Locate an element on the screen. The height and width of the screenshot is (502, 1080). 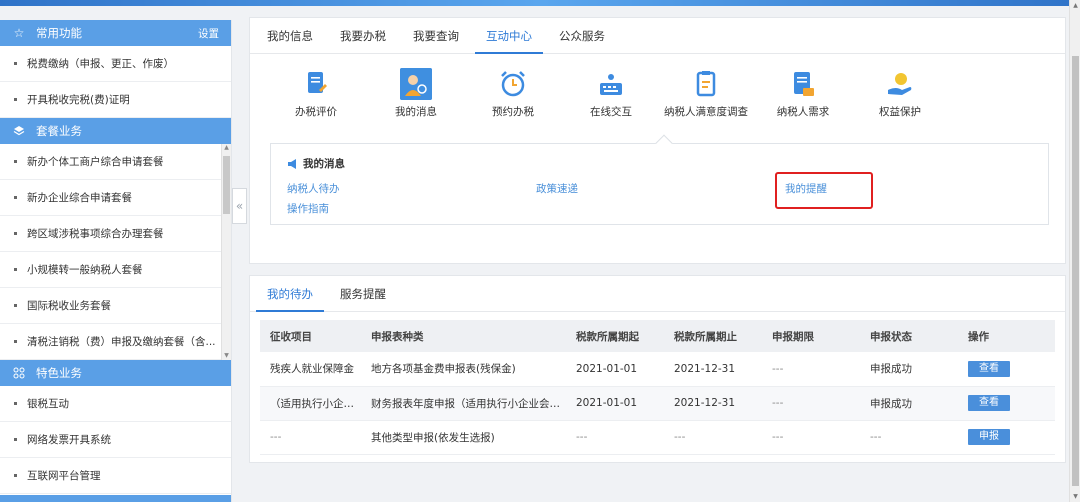
highlight-box is located at coordinates (824, 190).